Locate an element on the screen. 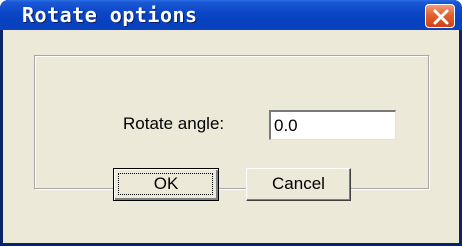 This screenshot has width=462, height=246. close-icon is located at coordinates (441, 17).